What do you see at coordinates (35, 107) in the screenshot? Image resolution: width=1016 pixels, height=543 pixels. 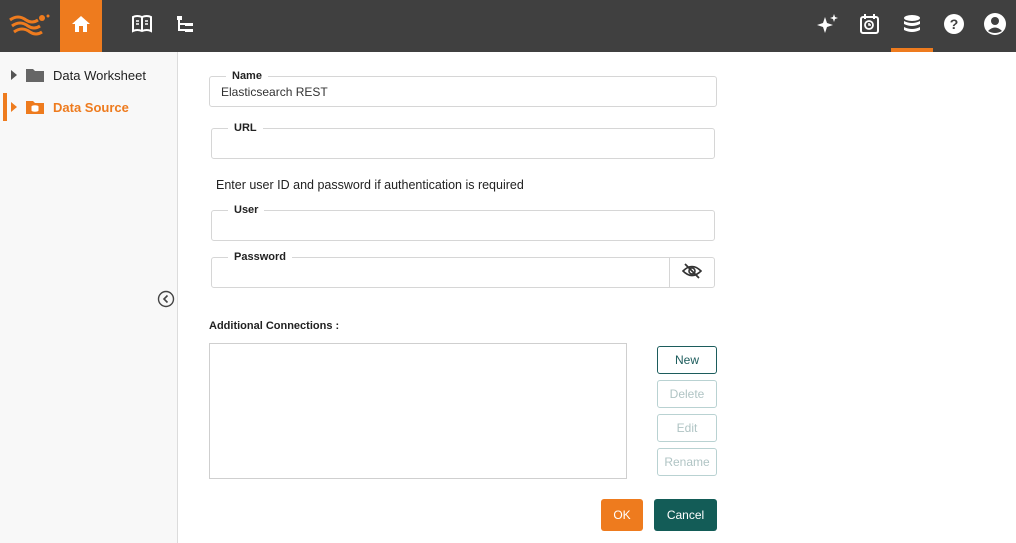 I see `datasource-icon` at bounding box center [35, 107].